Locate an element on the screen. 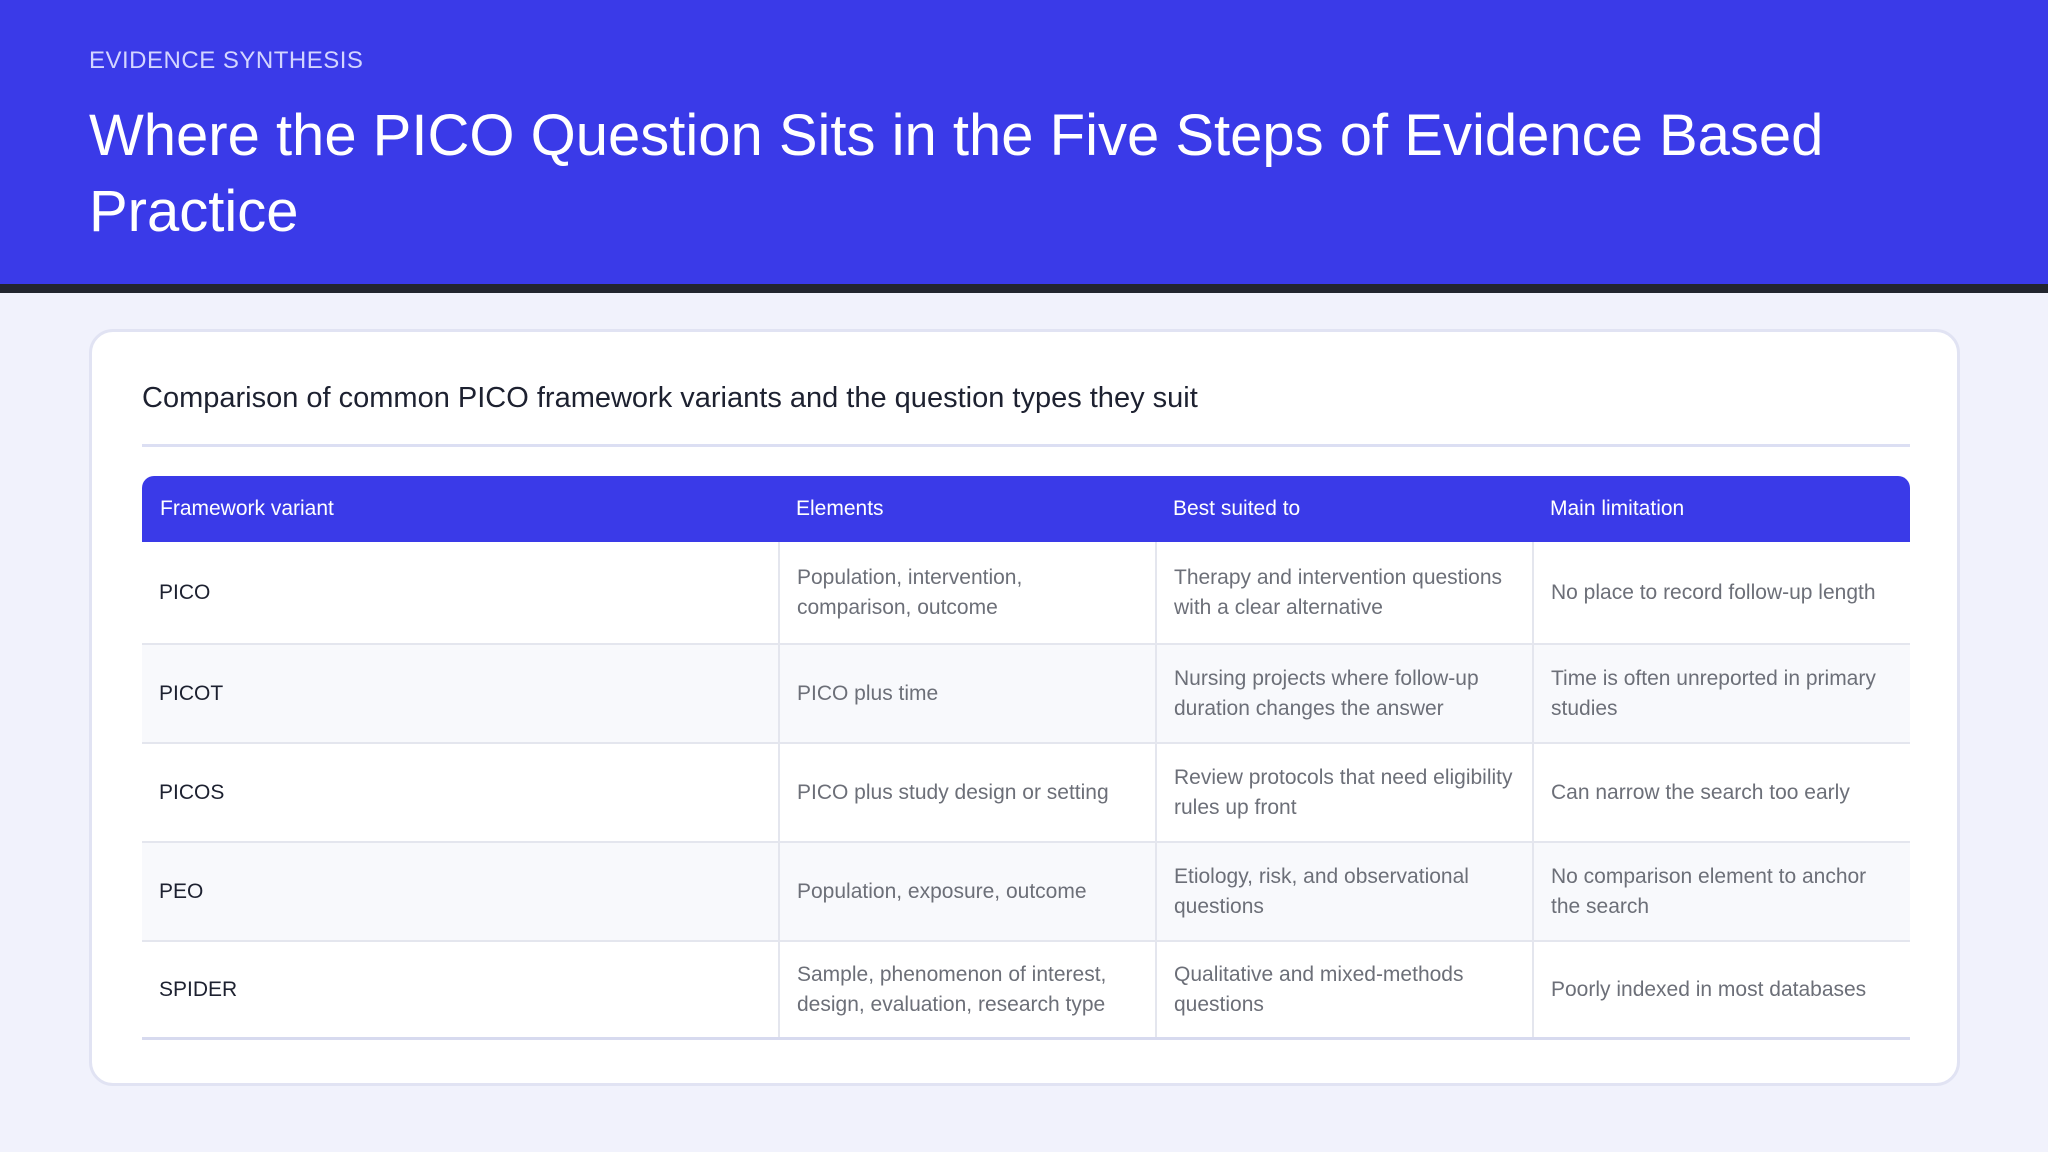 The height and width of the screenshot is (1152, 2048). cell-framework-variant: PICOS is located at coordinates (192, 792).